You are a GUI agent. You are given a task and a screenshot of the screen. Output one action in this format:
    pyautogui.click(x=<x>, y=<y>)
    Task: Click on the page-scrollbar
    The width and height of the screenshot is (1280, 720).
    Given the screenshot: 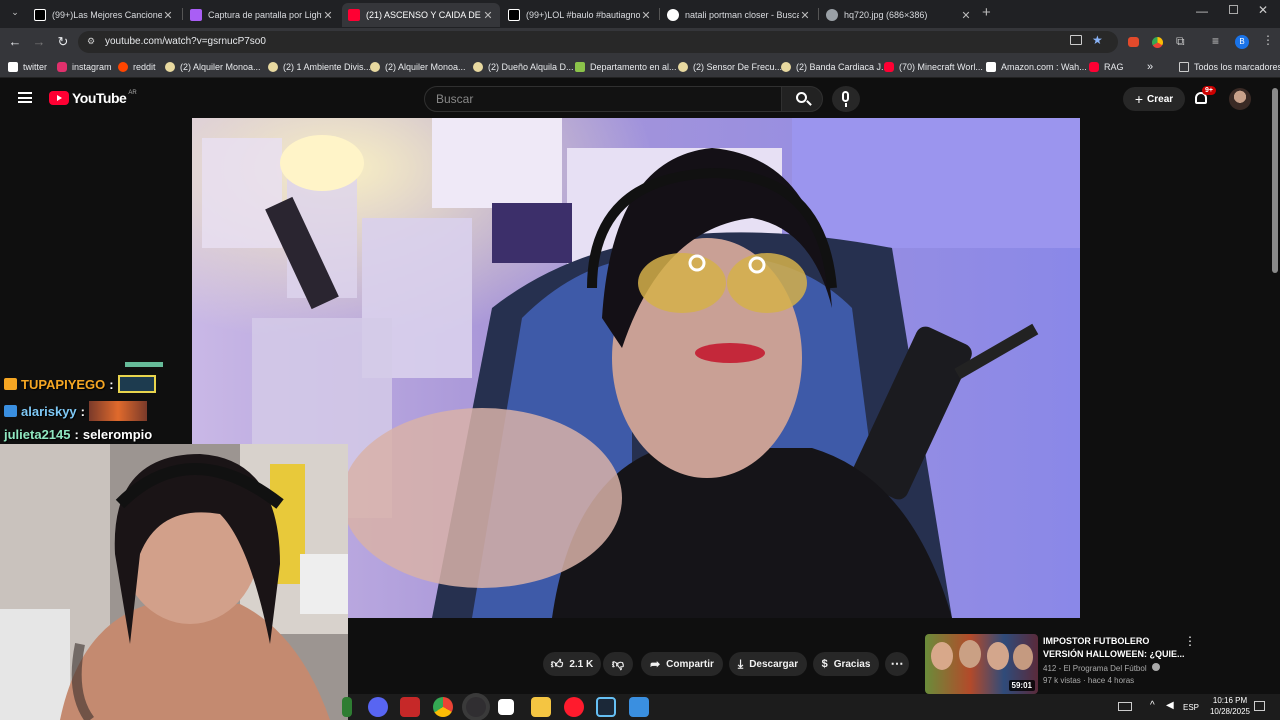 What is the action you would take?
    pyautogui.click(x=1275, y=180)
    